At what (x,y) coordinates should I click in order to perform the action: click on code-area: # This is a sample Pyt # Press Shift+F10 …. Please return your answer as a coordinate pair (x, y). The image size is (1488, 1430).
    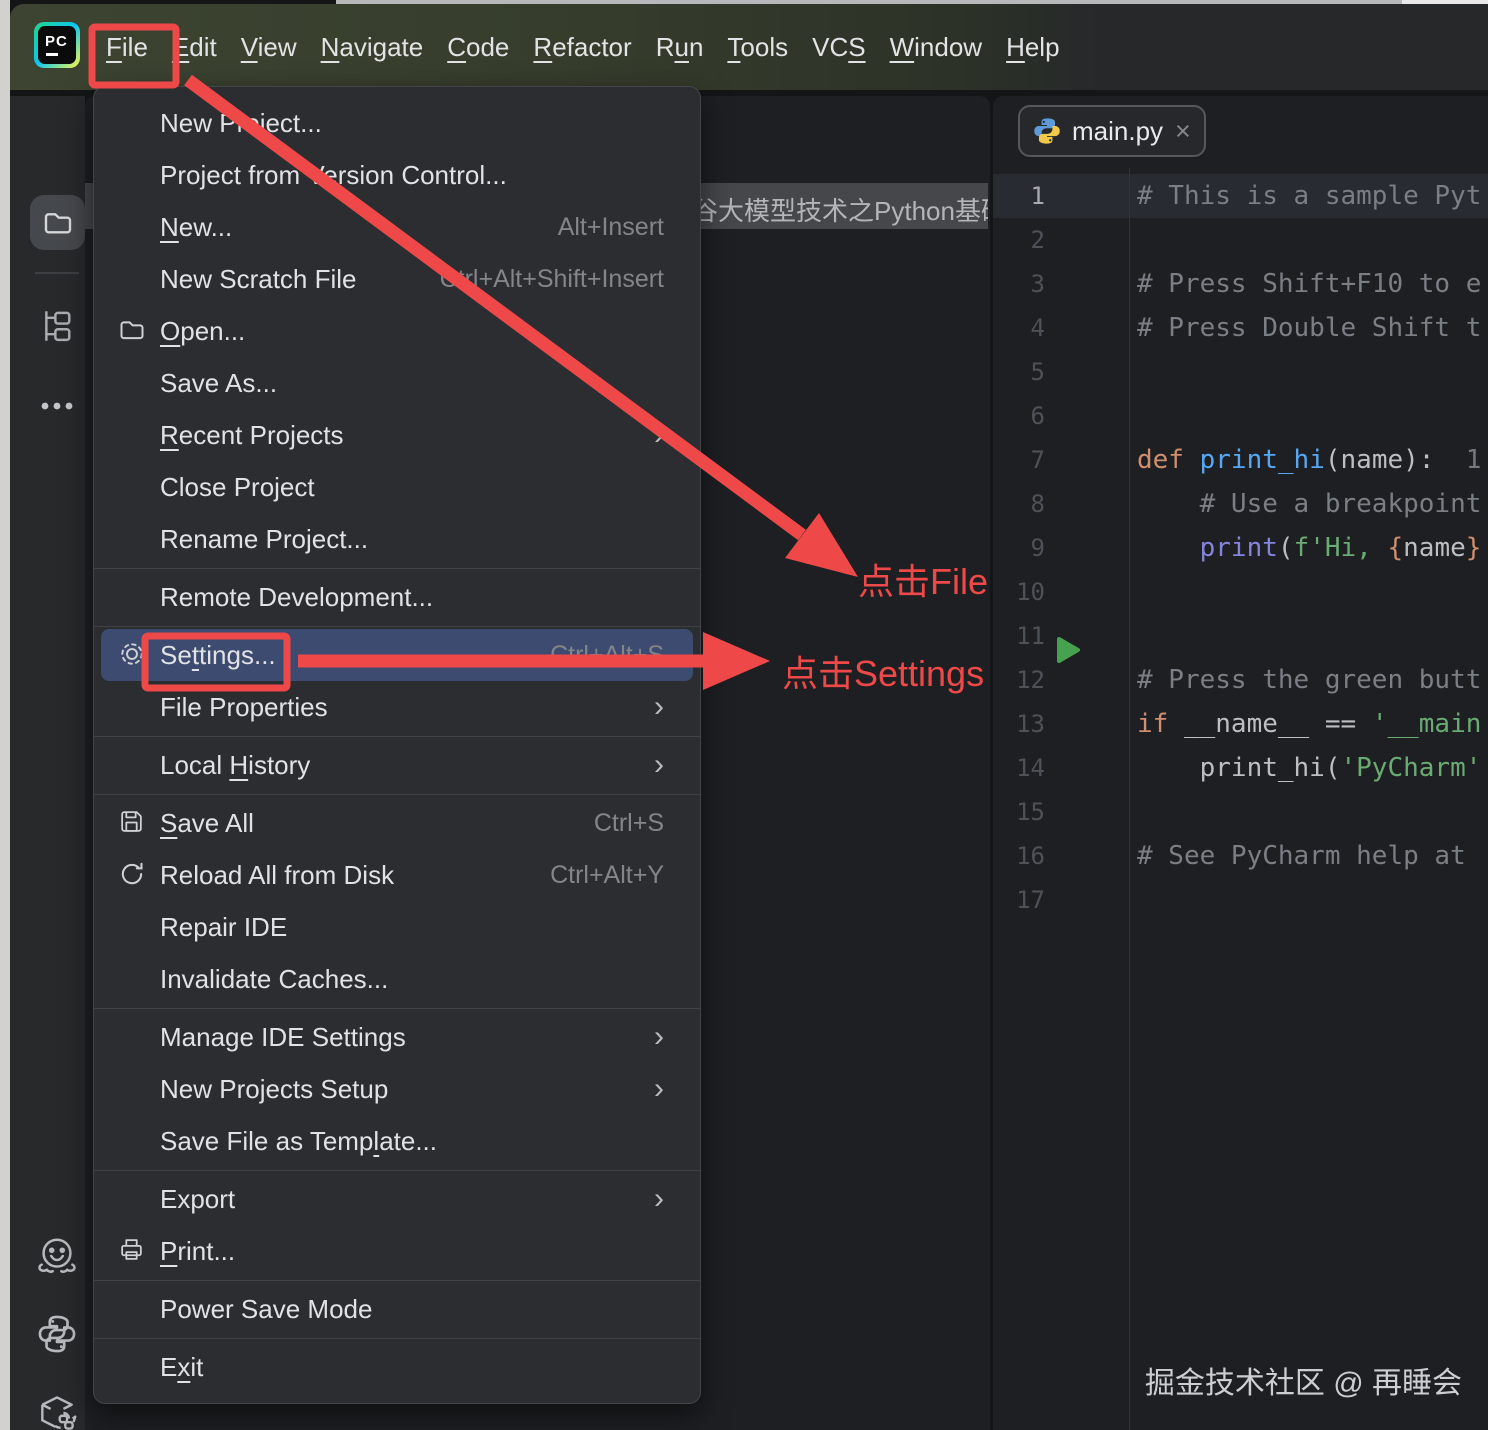
    Looking at the image, I should click on (1312, 548).